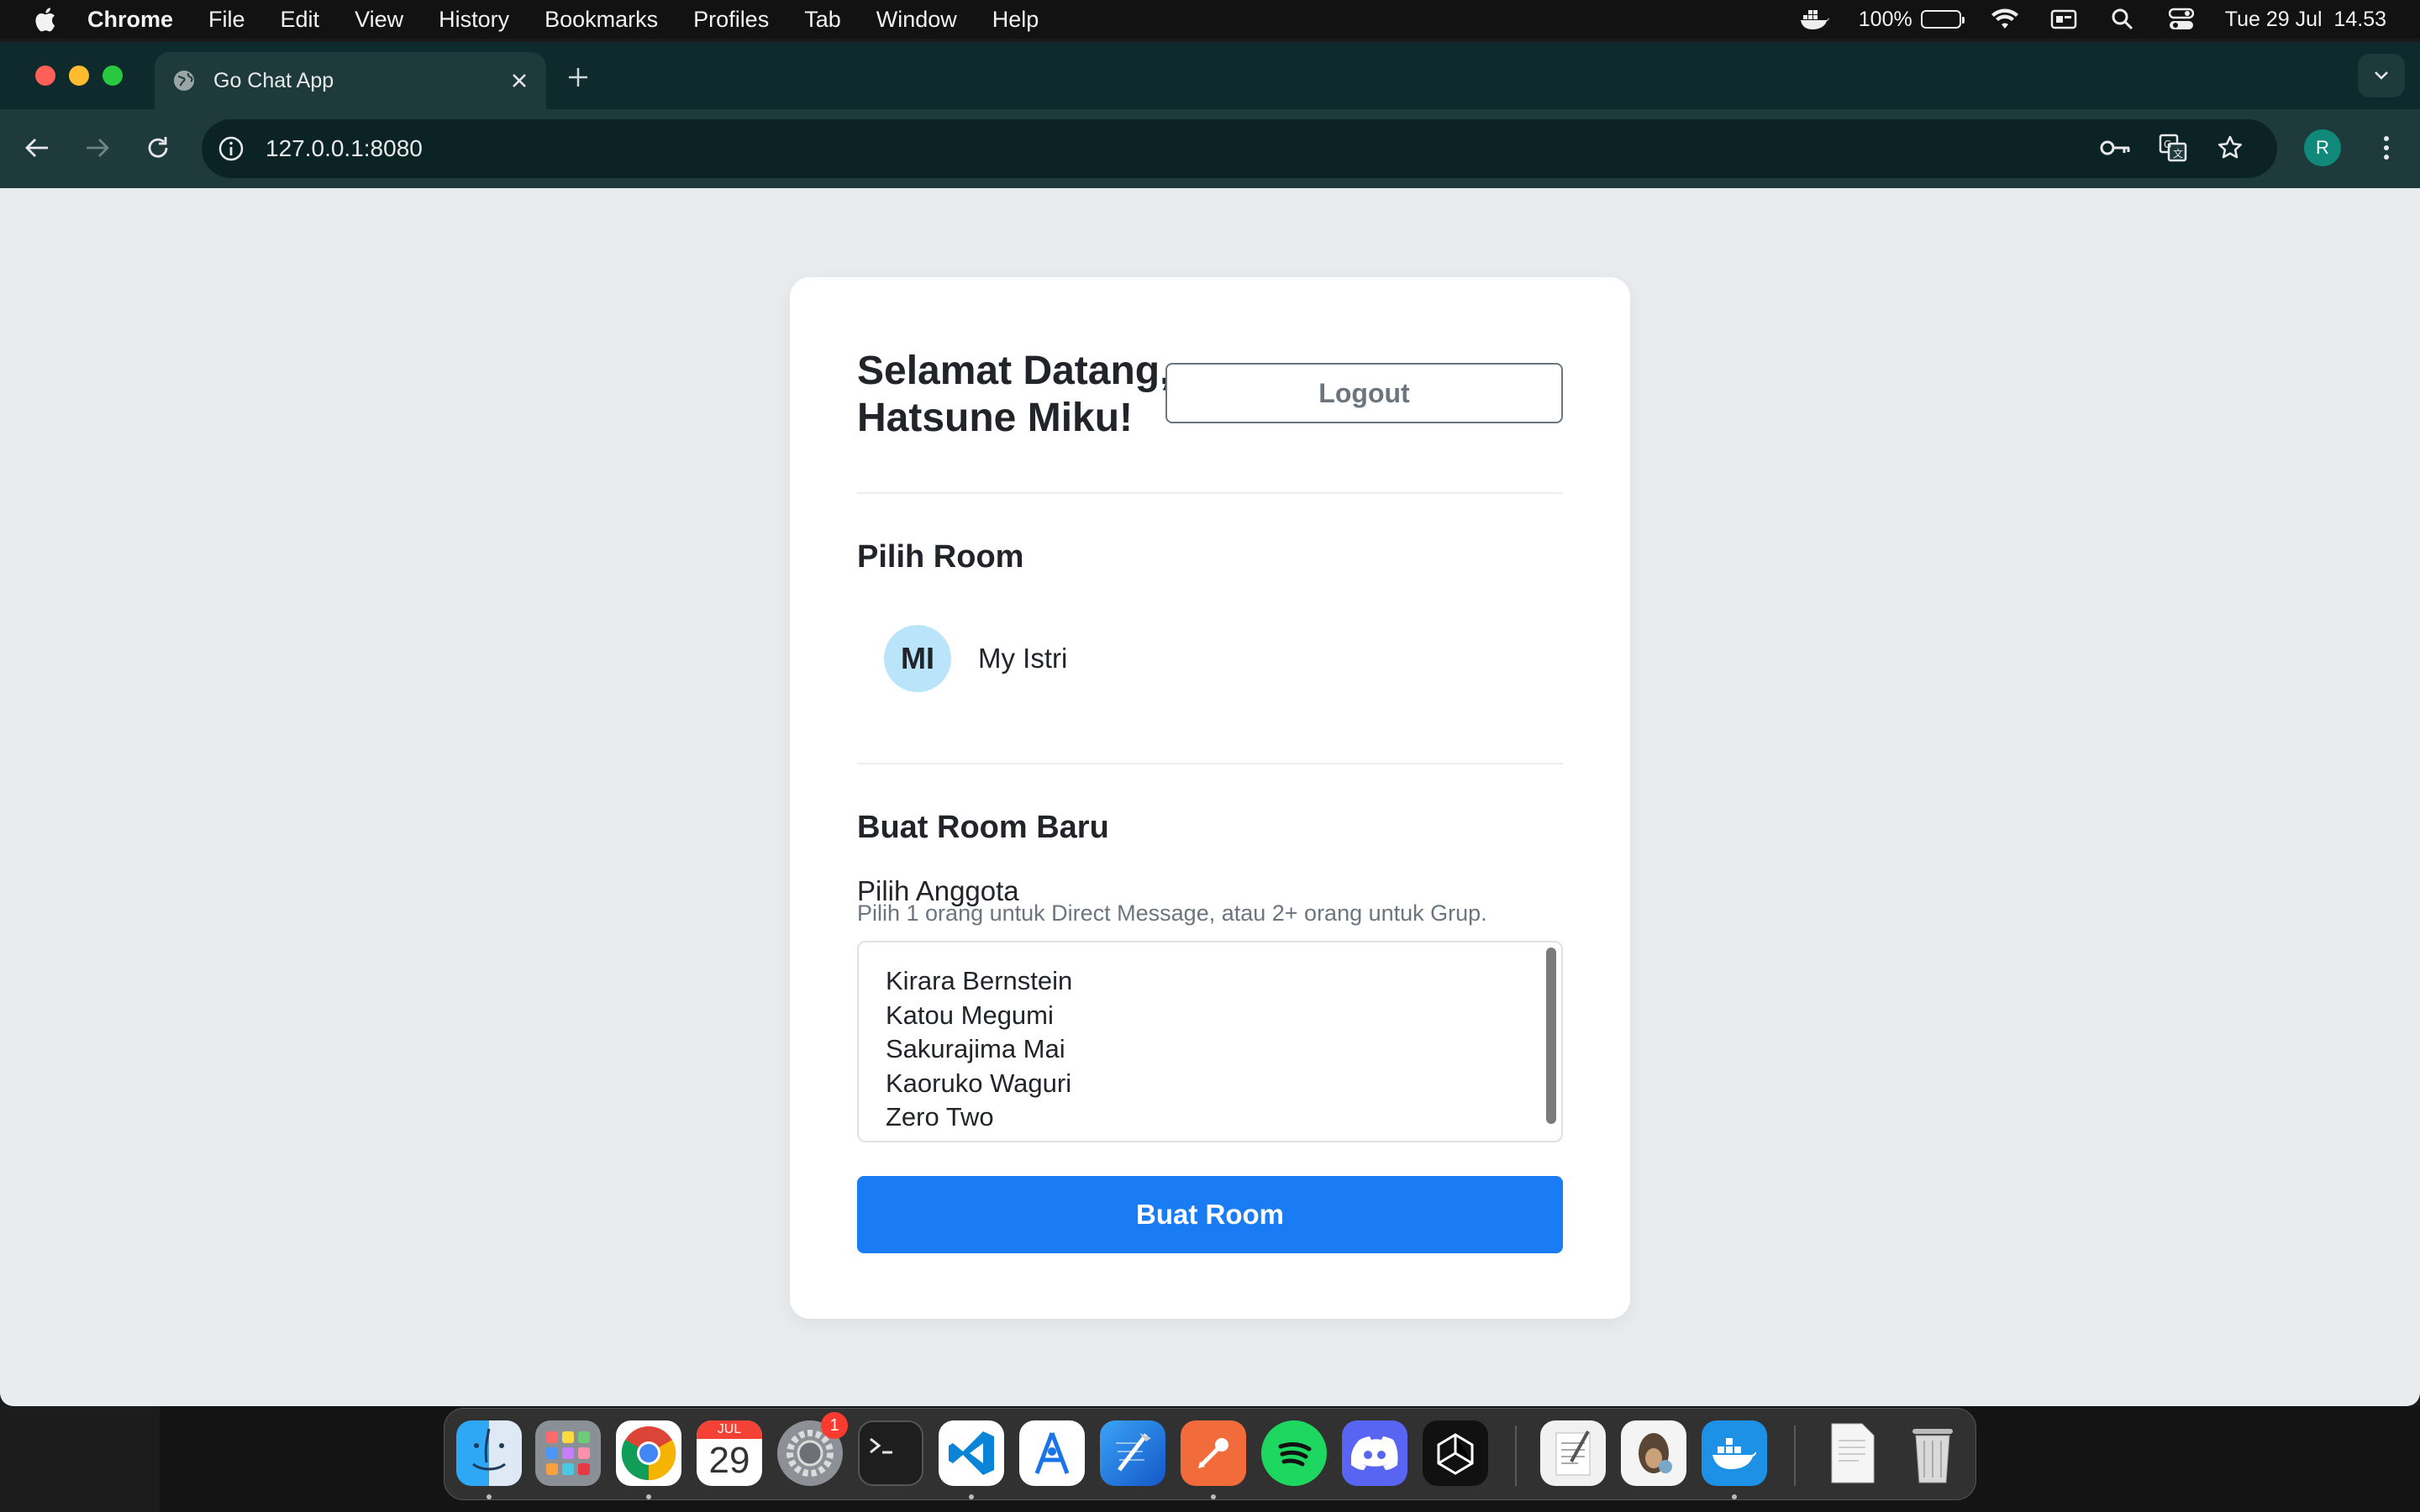  I want to click on battery-percent: 100%, so click(1885, 19).